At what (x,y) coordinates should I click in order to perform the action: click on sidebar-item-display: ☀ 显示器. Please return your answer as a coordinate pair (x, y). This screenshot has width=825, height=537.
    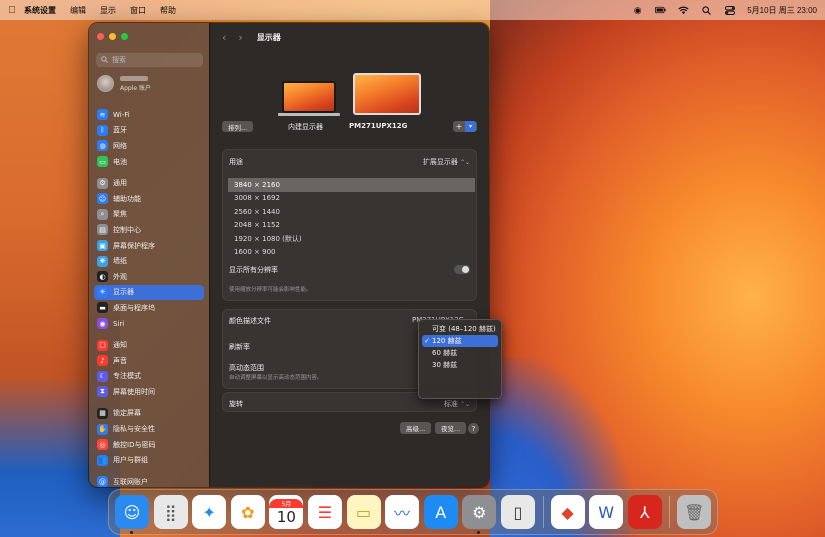
    Looking at the image, I should click on (149, 292).